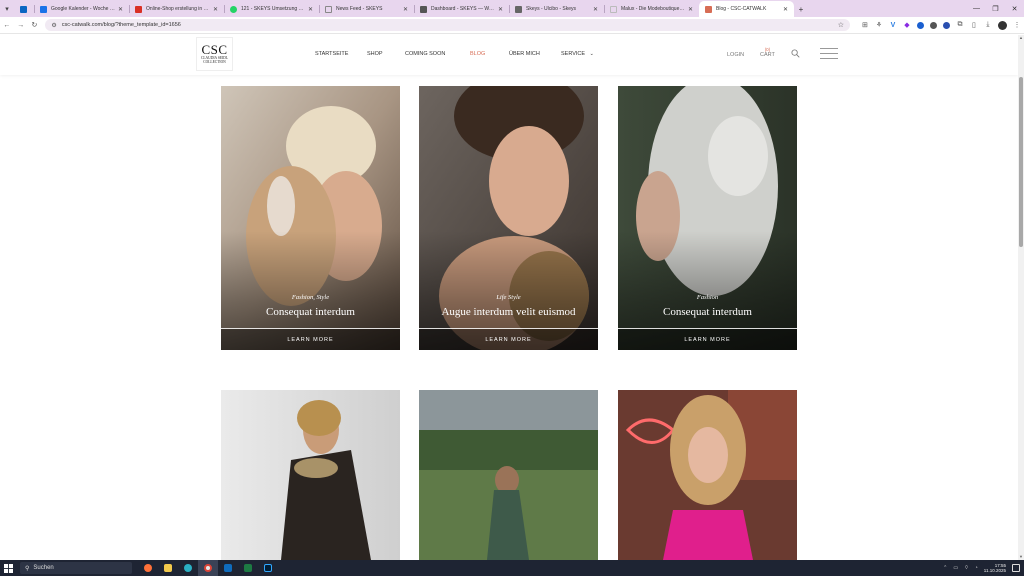 Image resolution: width=1024 pixels, height=576 pixels. I want to click on nav-service: SERVICE ⌄, so click(577, 54).